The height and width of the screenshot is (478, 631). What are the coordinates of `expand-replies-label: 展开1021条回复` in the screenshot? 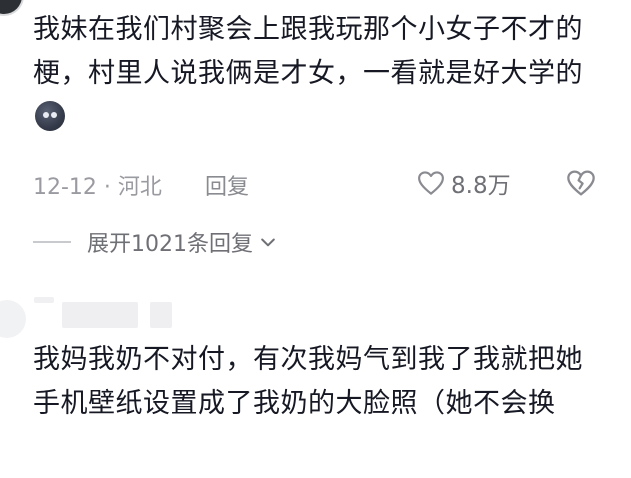 It's located at (170, 244).